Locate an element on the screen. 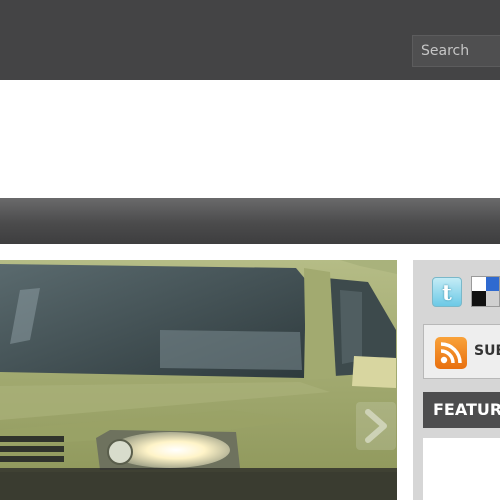 Image resolution: width=500 pixels, height=500 pixels. featured-title: FEATURED is located at coordinates (466, 409).